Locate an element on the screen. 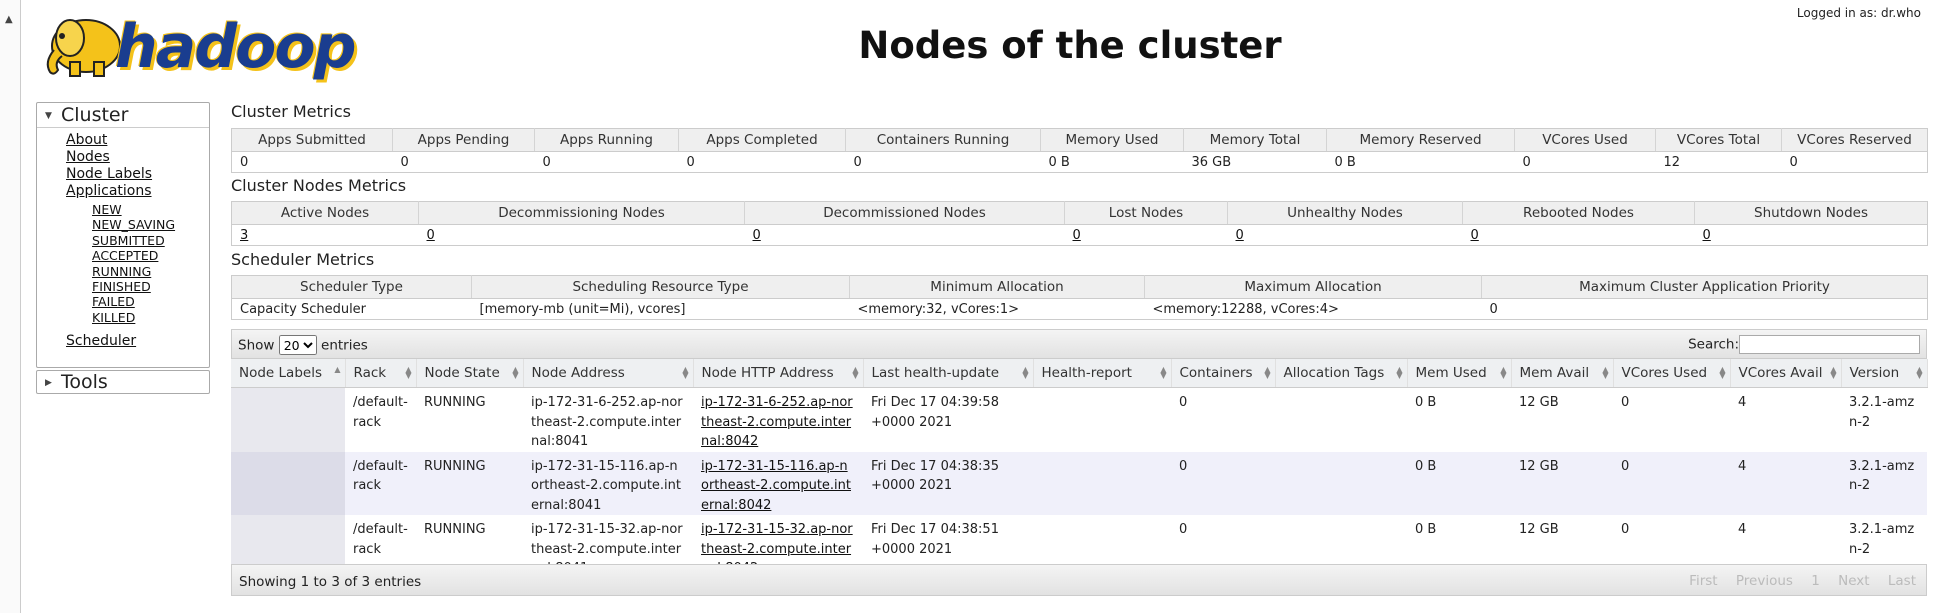 The image size is (1935, 613). metric-header: VCores Total is located at coordinates (1718, 140).